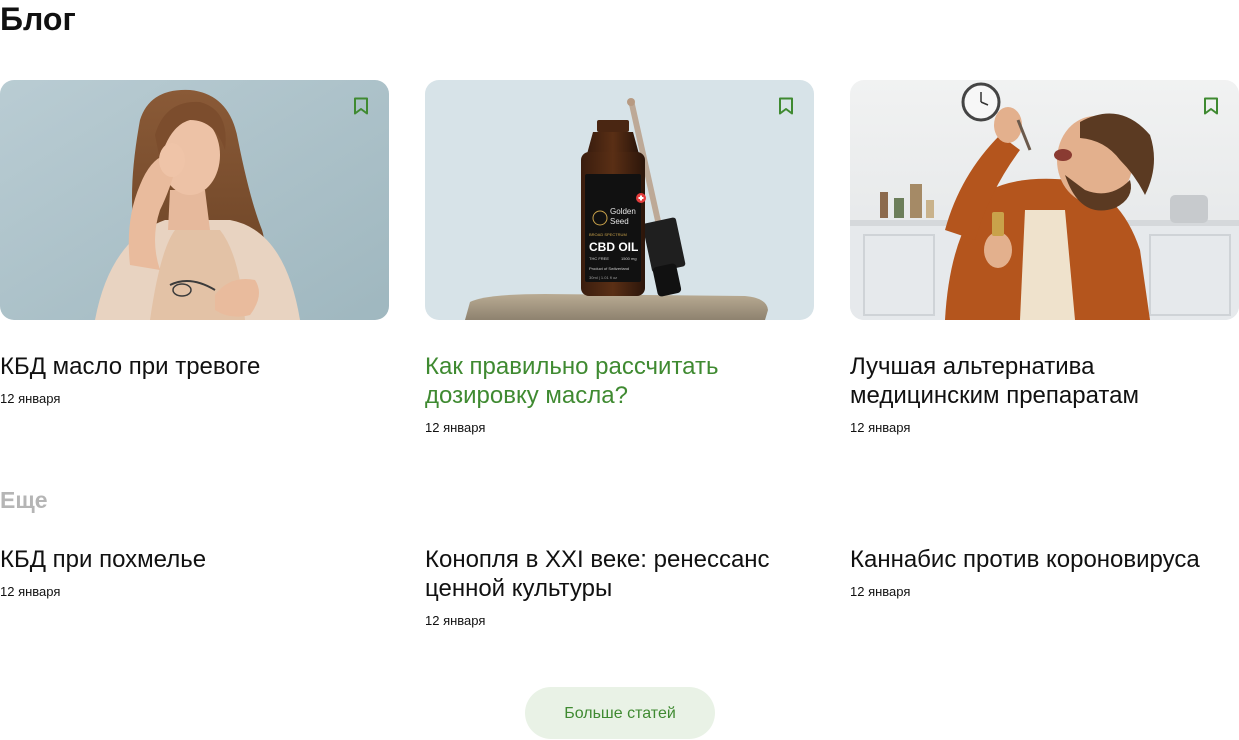 The width and height of the screenshot is (1239, 740). I want to click on svg-text: 1500 mg, so click(629, 258).